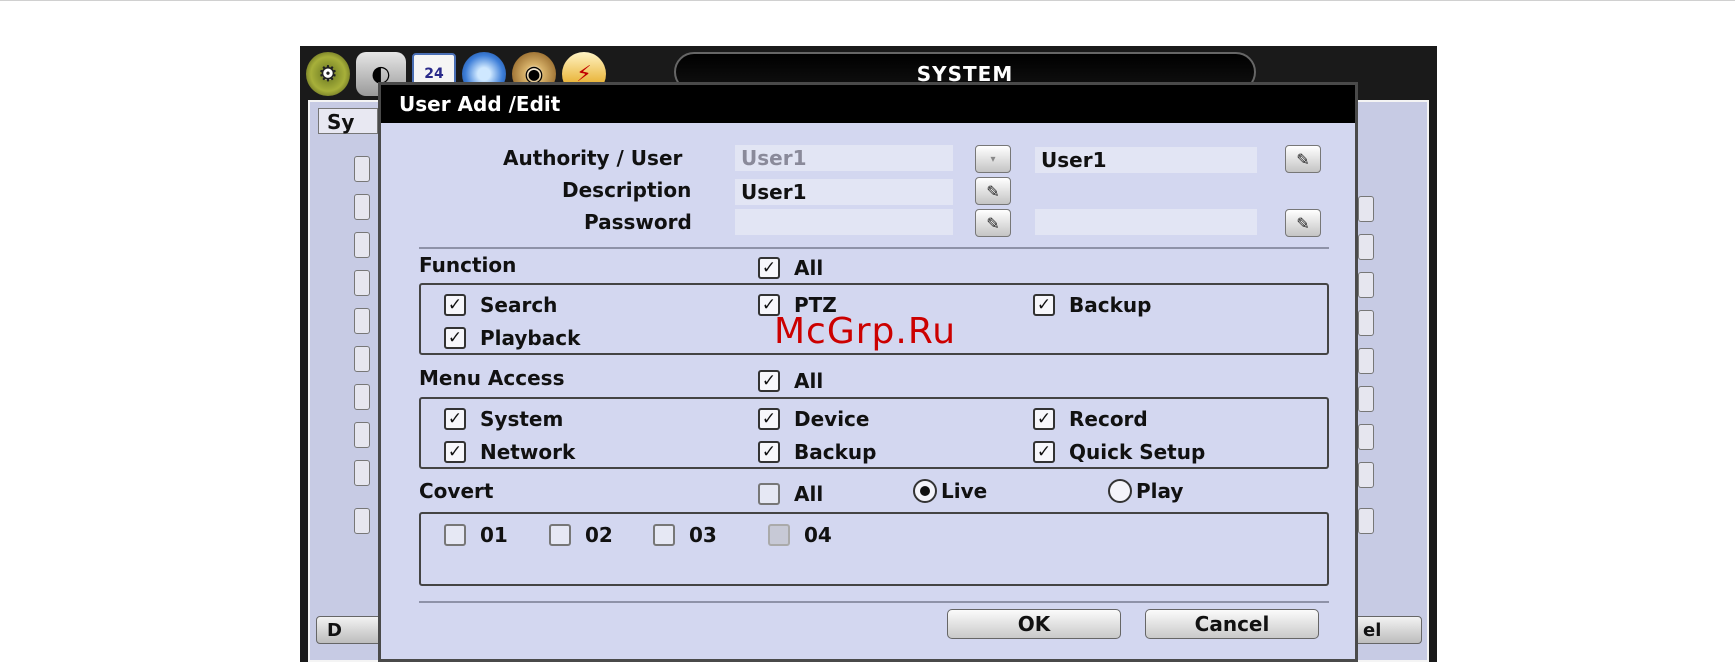  I want to click on password-confirm-edit-button: ✎, so click(1303, 223).